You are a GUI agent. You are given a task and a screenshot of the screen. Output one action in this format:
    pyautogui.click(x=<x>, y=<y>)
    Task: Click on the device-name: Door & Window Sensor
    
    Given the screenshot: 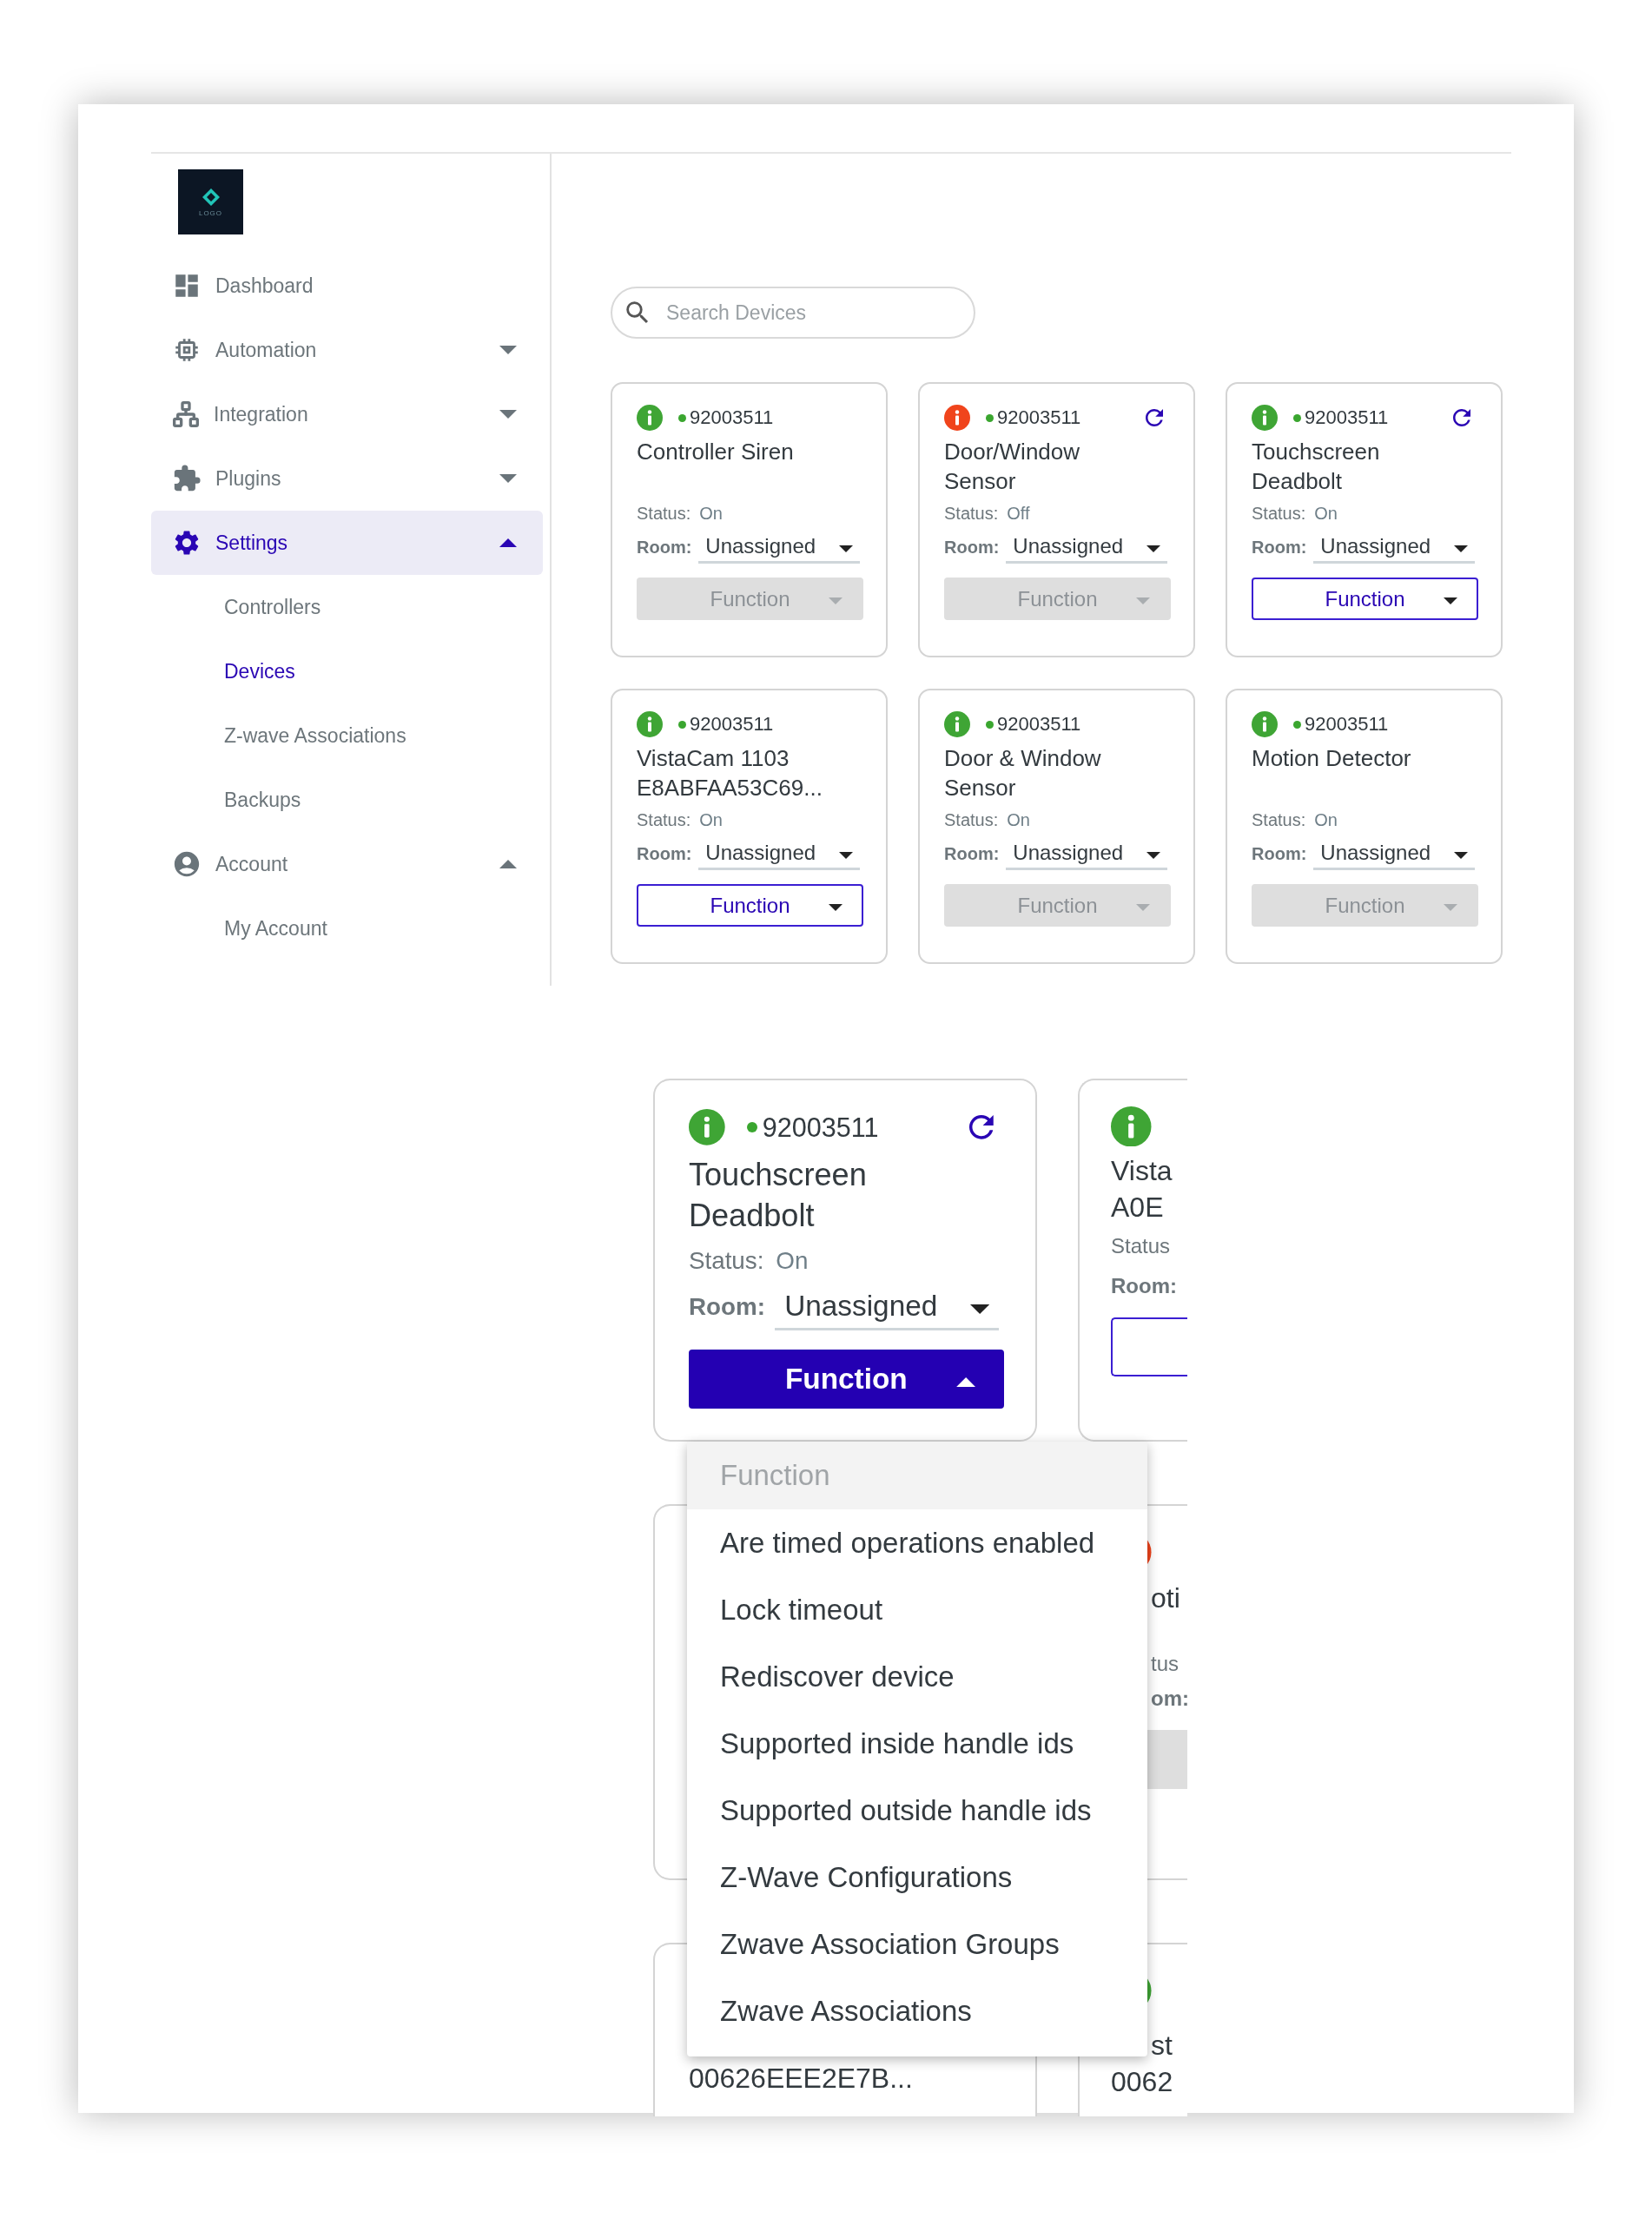 What is the action you would take?
    pyautogui.click(x=1023, y=773)
    